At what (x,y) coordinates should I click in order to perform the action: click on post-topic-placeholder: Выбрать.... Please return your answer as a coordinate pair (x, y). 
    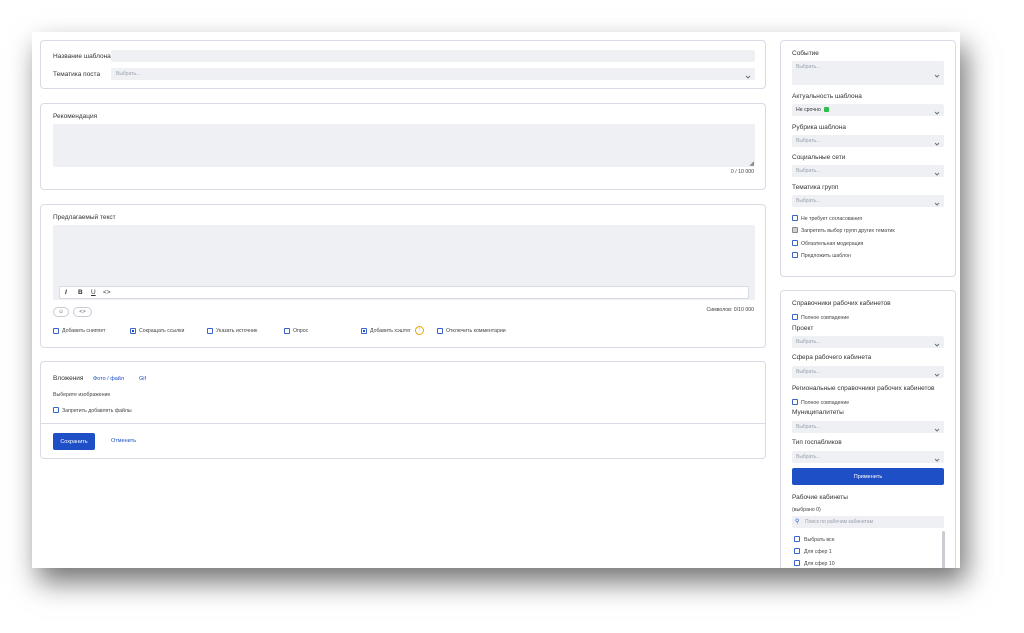
    Looking at the image, I should click on (128, 74).